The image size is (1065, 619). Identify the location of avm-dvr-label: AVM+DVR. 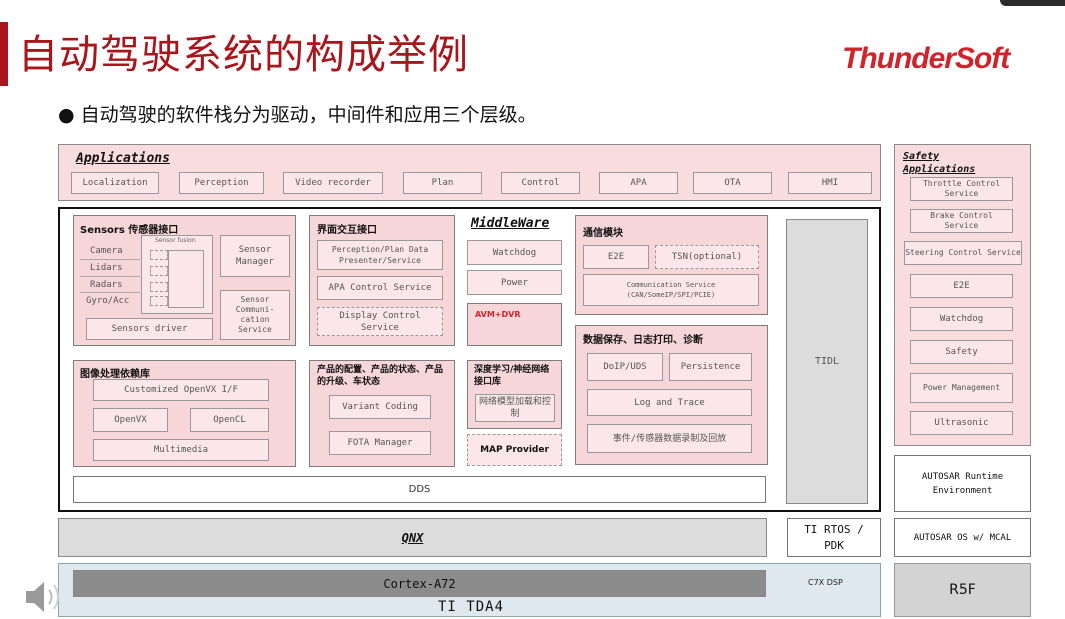
(498, 314).